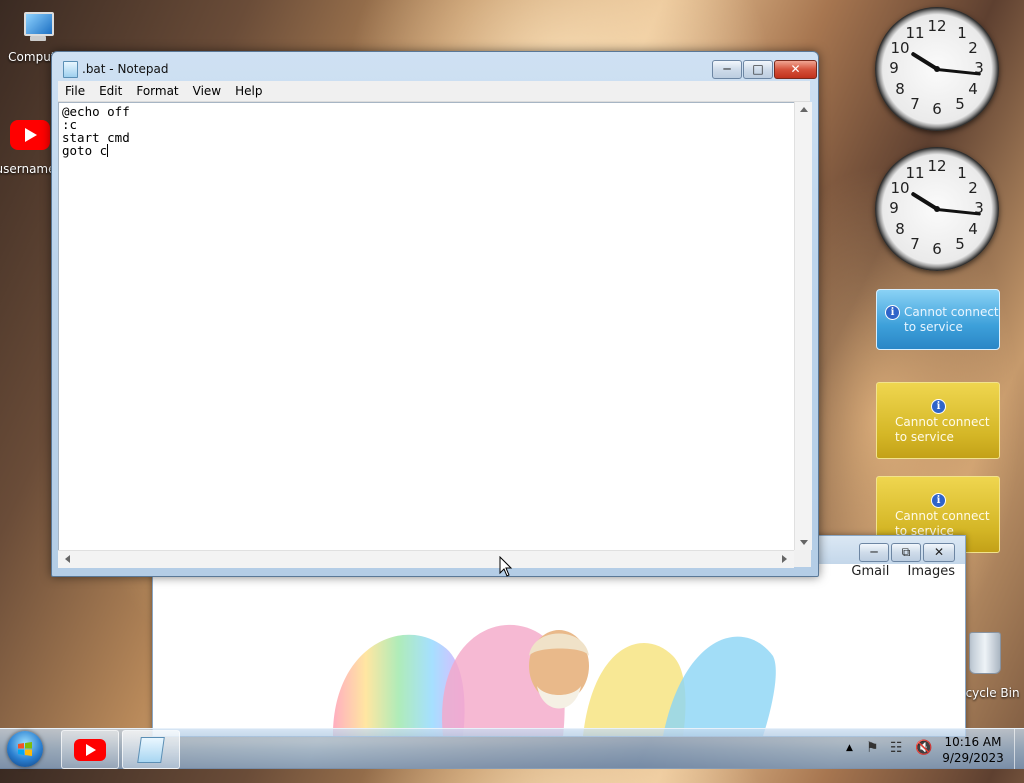  Describe the element at coordinates (923, 760) in the screenshot. I see `volume-muted-icon: 🔇` at that location.